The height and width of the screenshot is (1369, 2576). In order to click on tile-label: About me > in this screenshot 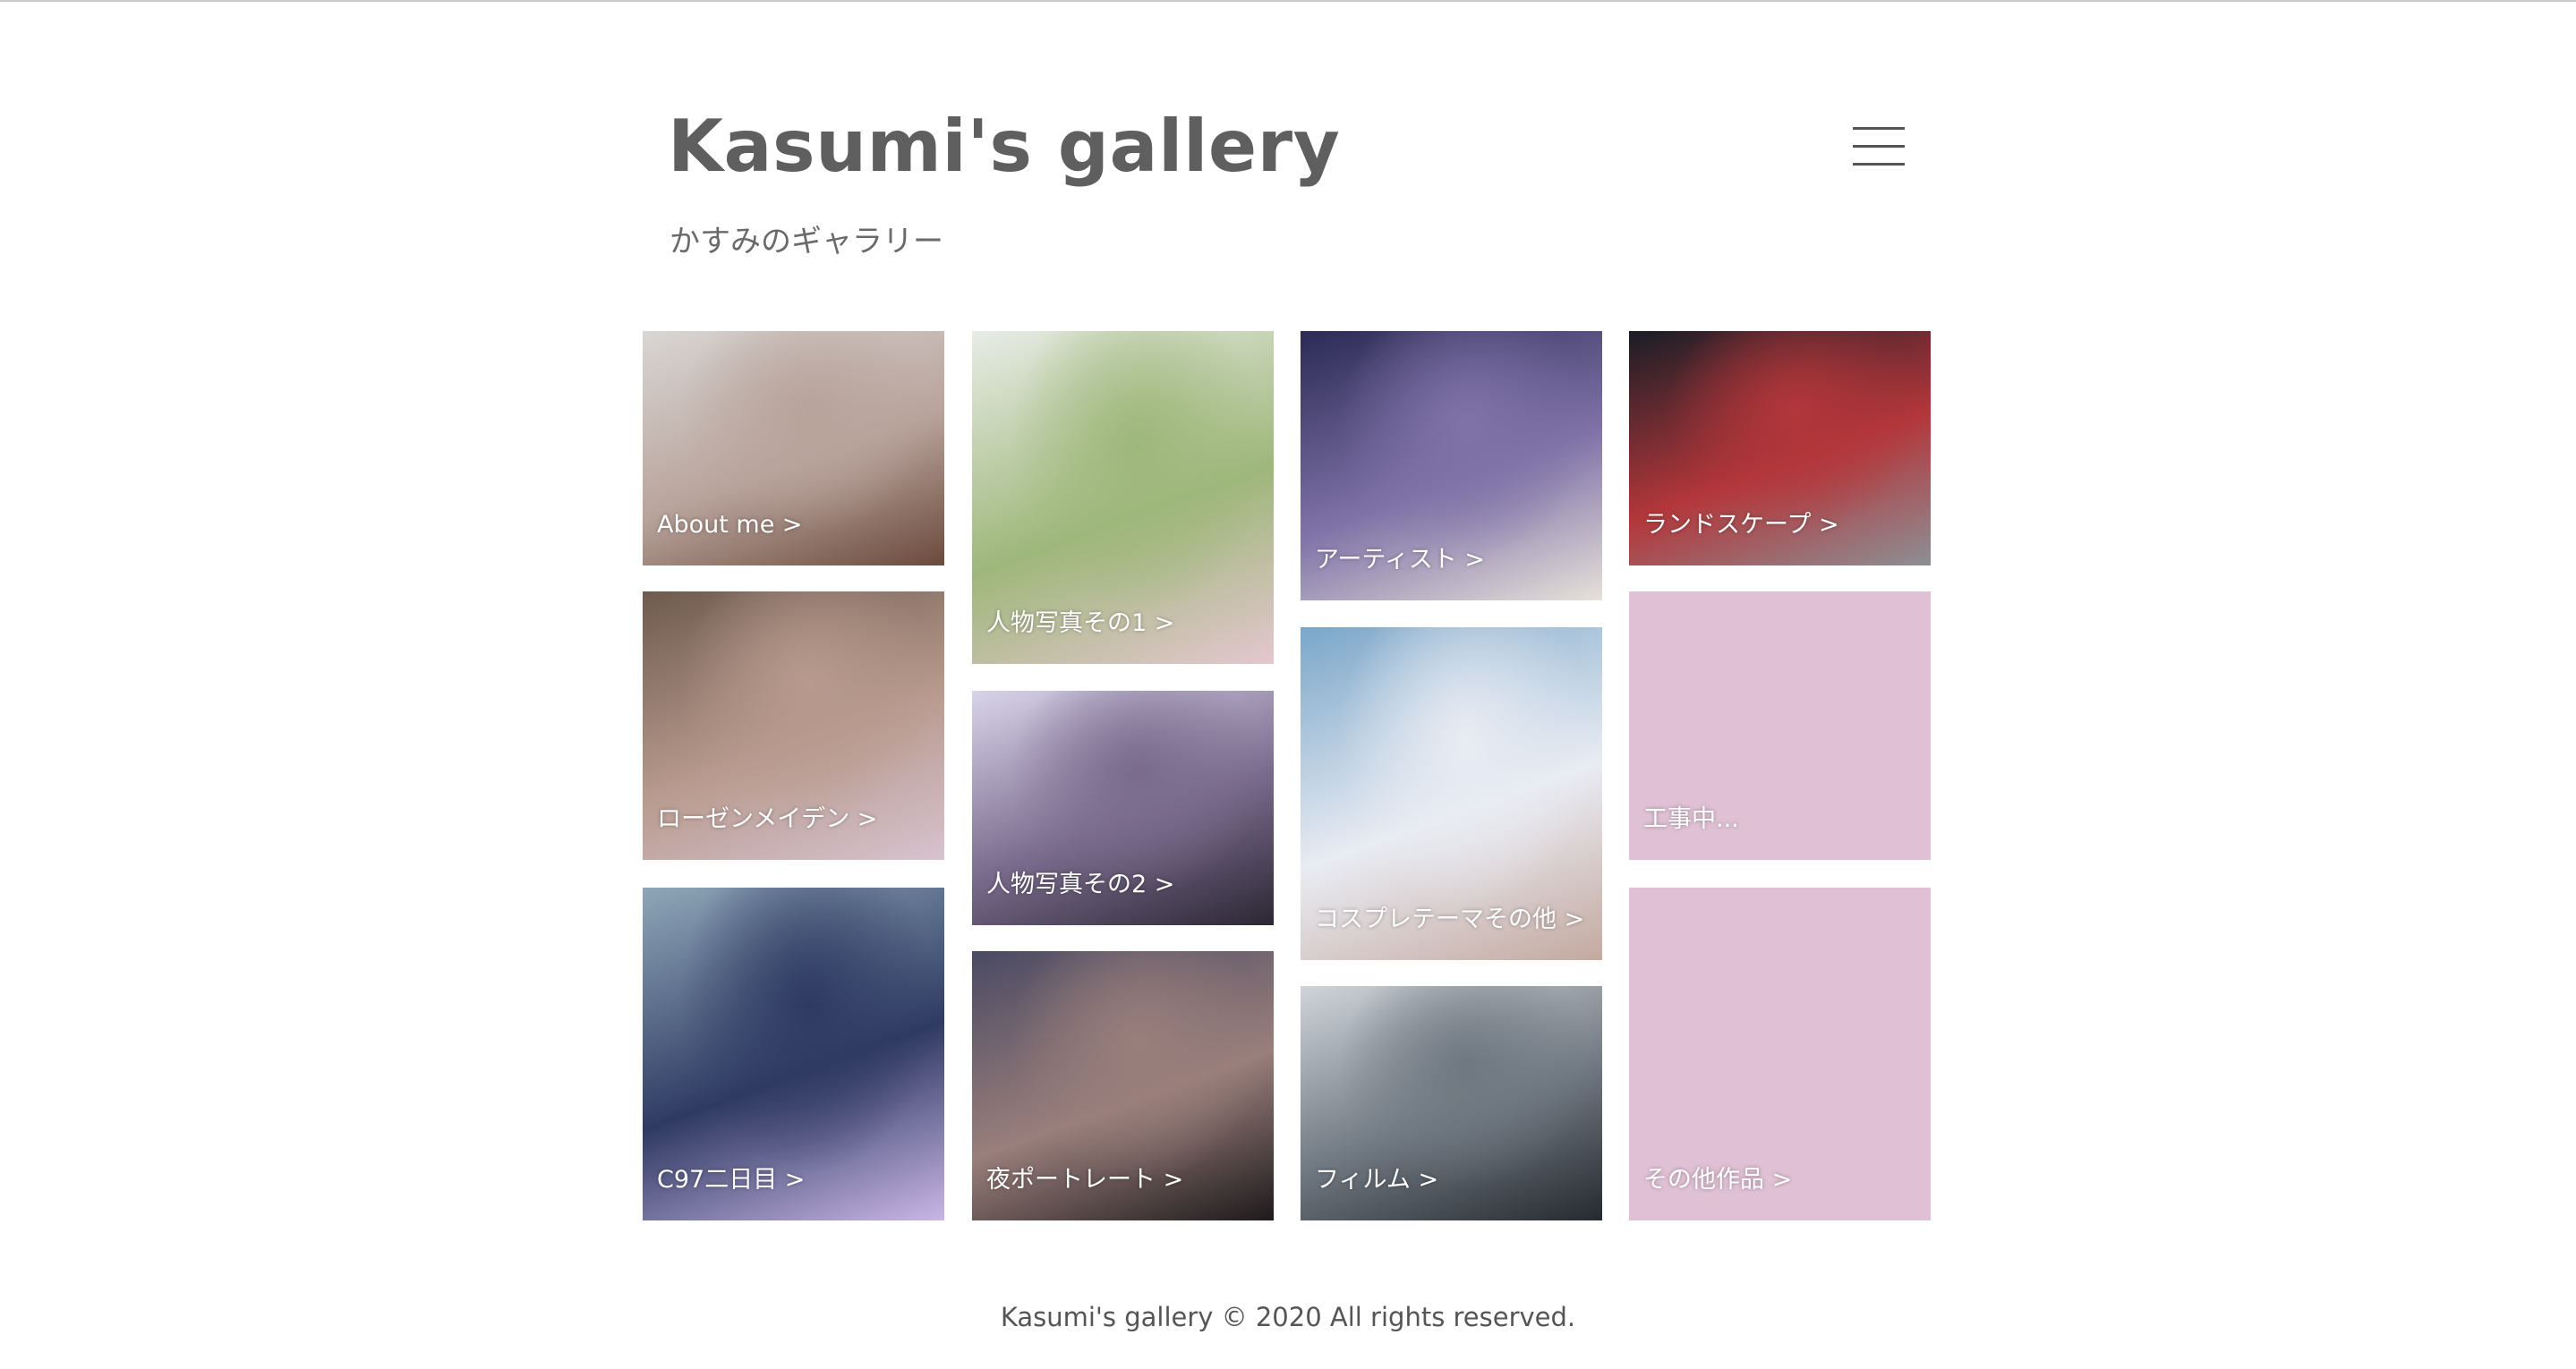, I will do `click(730, 525)`.